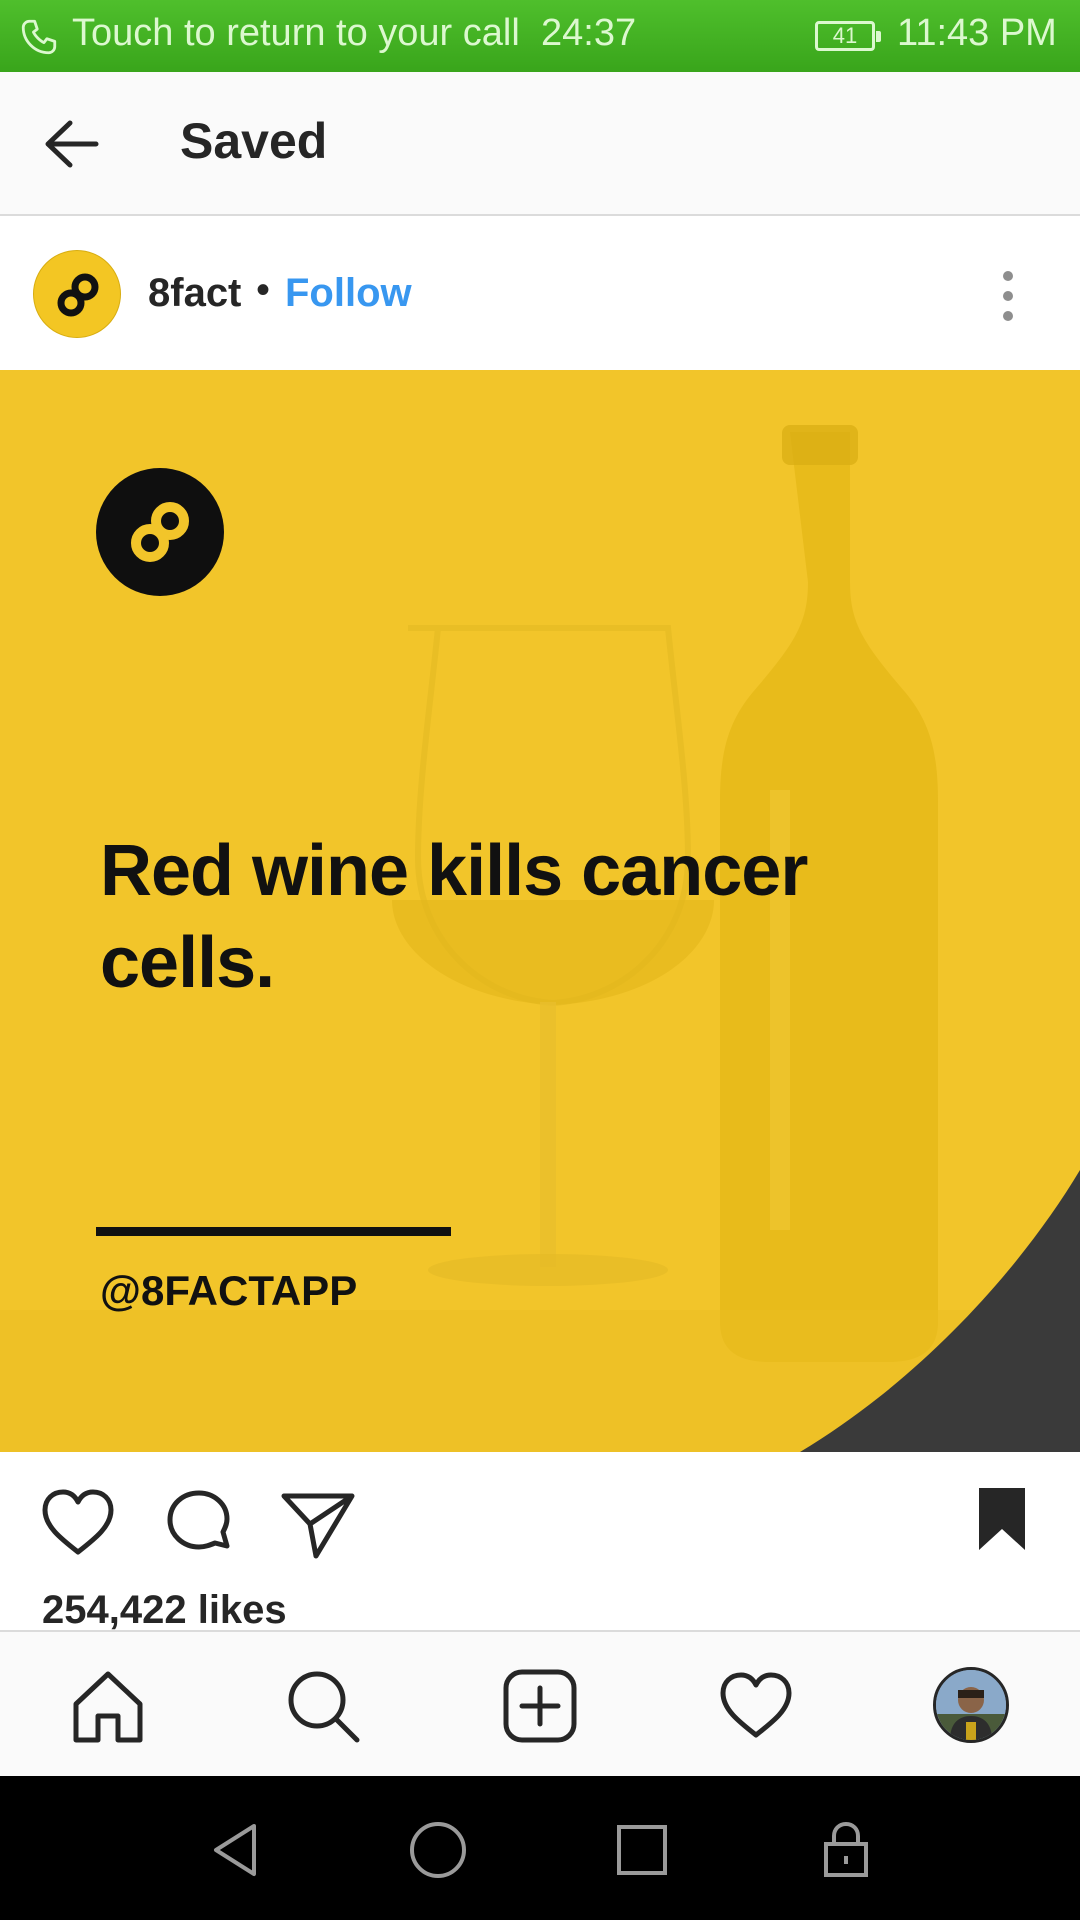  What do you see at coordinates (229, 1290) in the screenshot?
I see `post-handle: @8FACTAPP` at bounding box center [229, 1290].